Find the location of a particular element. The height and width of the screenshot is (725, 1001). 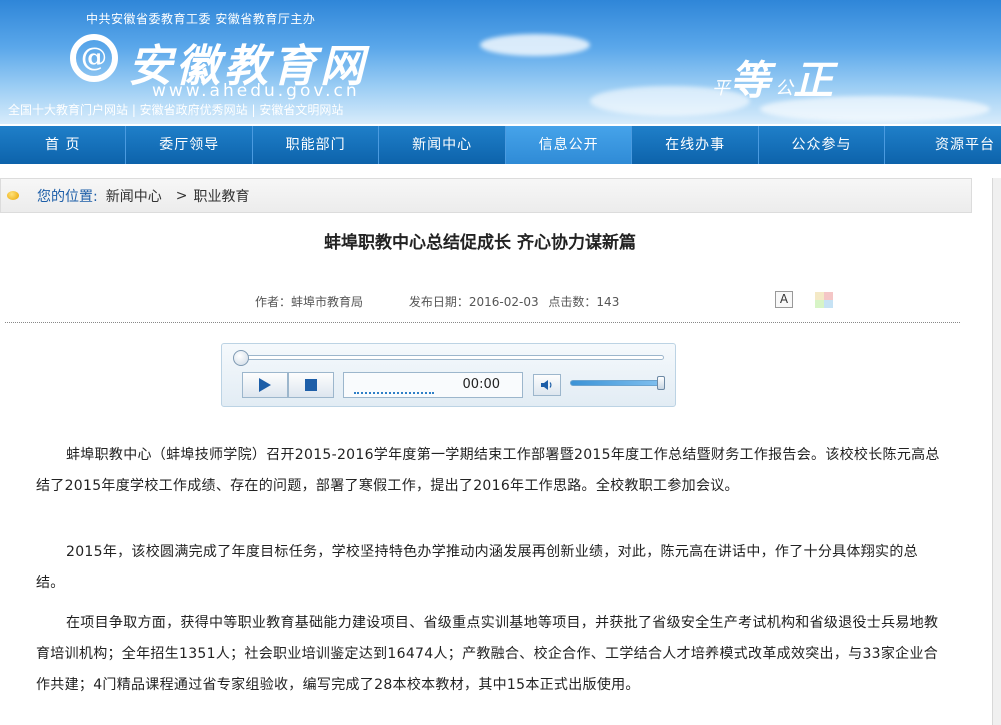

nav-item-home: 首 页 is located at coordinates (63, 145).